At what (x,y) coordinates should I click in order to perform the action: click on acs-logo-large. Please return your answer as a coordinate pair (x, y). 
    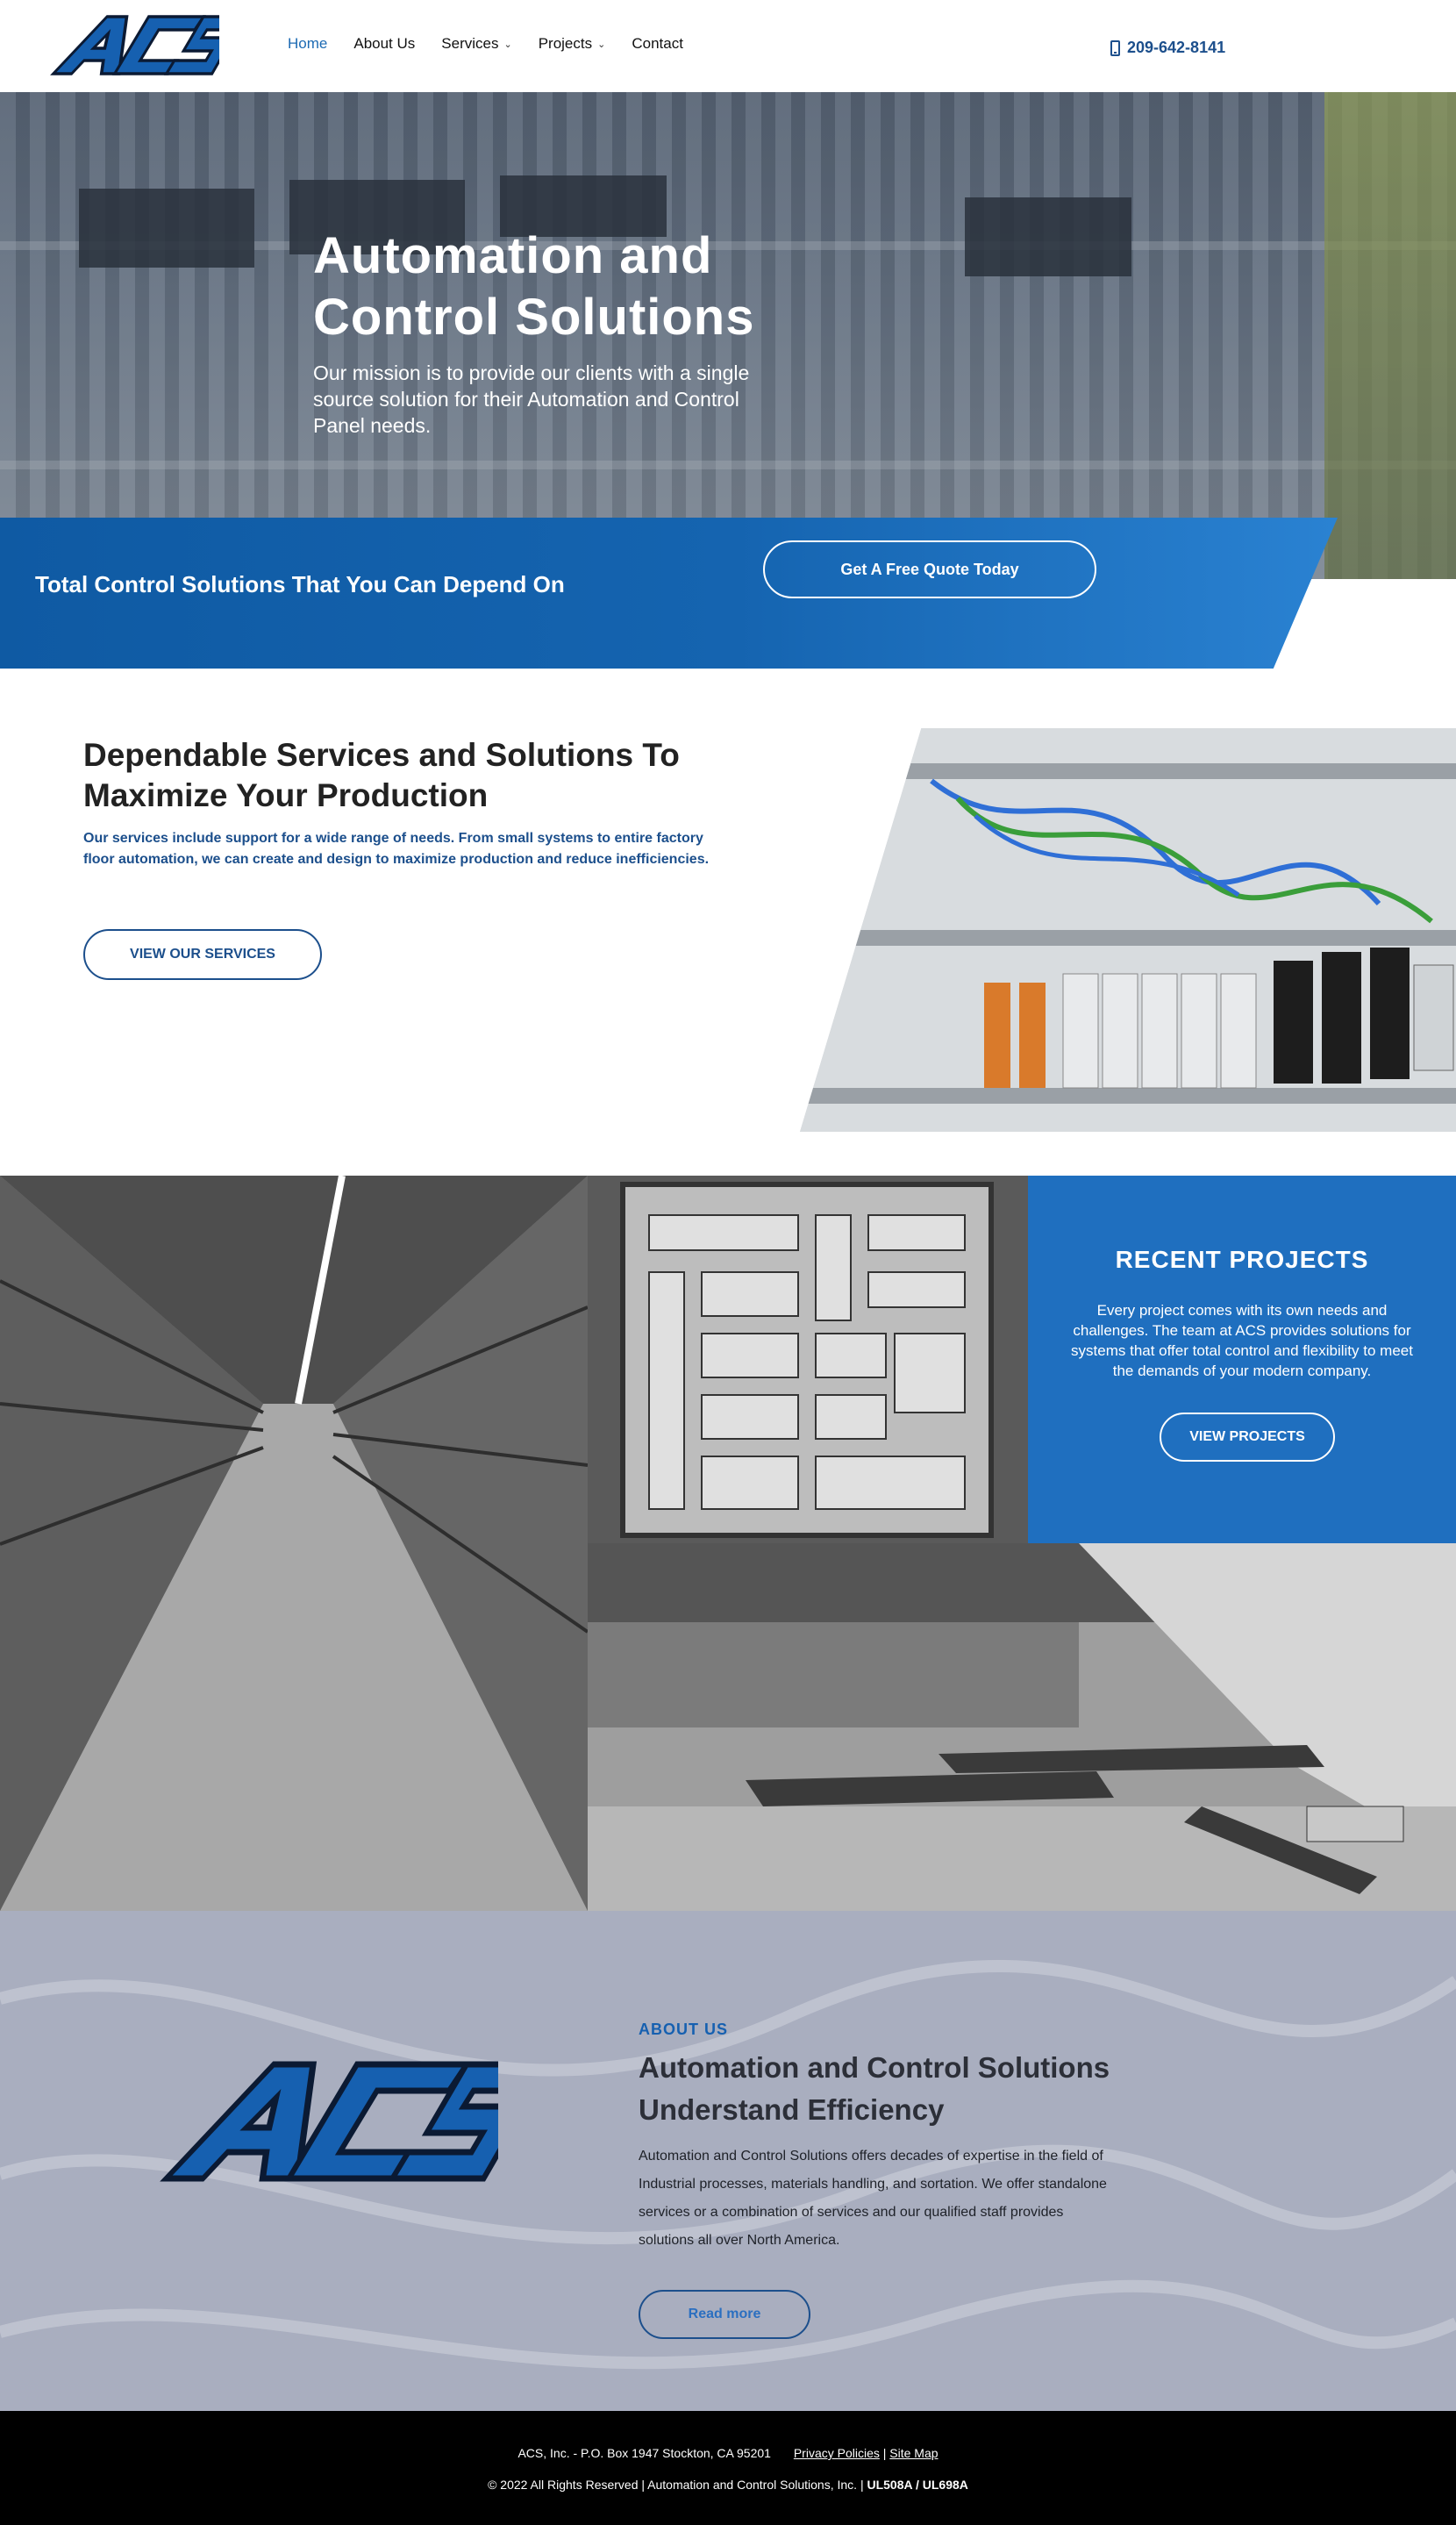
    Looking at the image, I should click on (329, 2121).